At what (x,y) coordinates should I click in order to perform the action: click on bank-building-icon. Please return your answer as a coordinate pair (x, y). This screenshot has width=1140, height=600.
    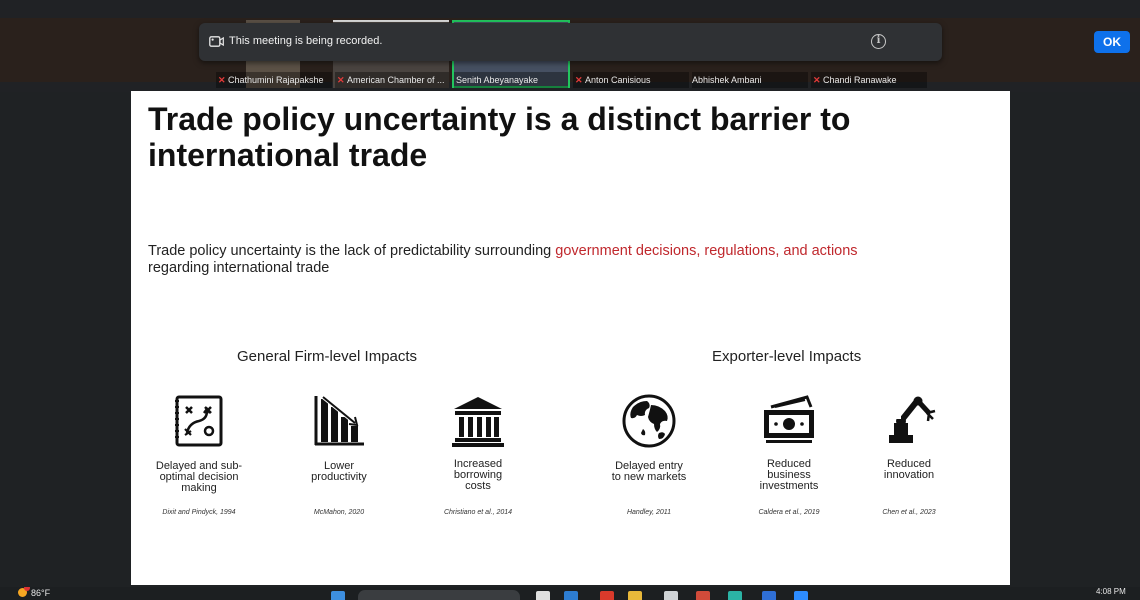
    Looking at the image, I should click on (478, 422).